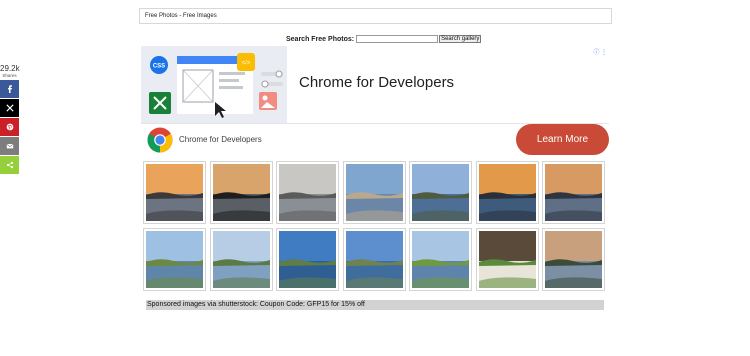 The image size is (750, 356). Describe the element at coordinates (397, 39) in the screenshot. I see `search-input` at that location.